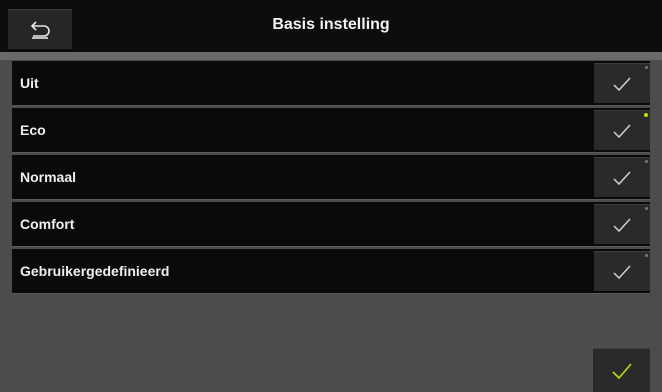 This screenshot has height=392, width=662. I want to click on header-bar: Basis instelling, so click(331, 26).